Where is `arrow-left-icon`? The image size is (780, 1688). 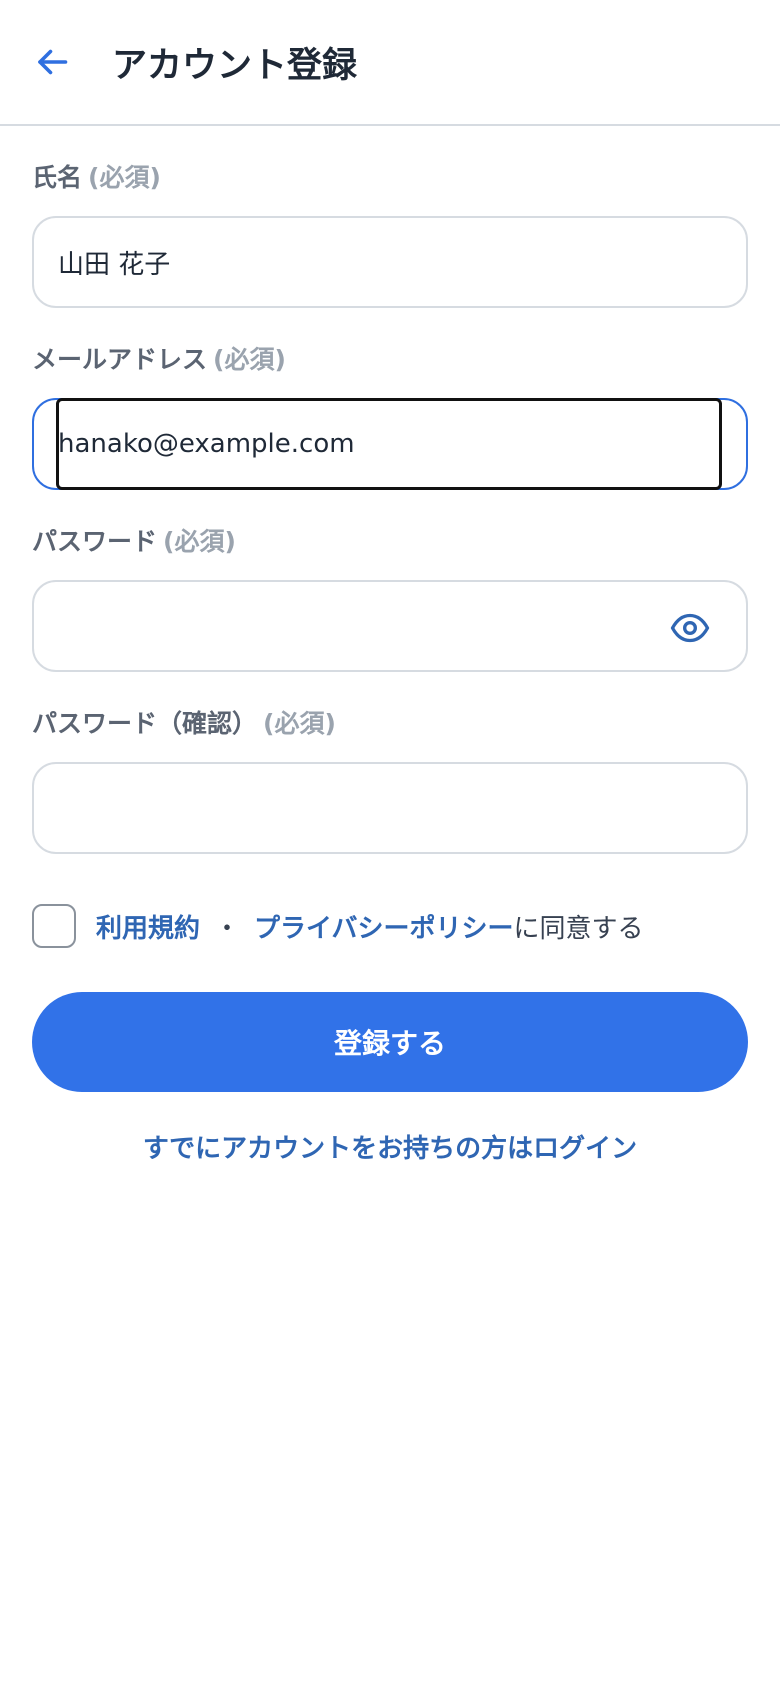 arrow-left-icon is located at coordinates (53, 62).